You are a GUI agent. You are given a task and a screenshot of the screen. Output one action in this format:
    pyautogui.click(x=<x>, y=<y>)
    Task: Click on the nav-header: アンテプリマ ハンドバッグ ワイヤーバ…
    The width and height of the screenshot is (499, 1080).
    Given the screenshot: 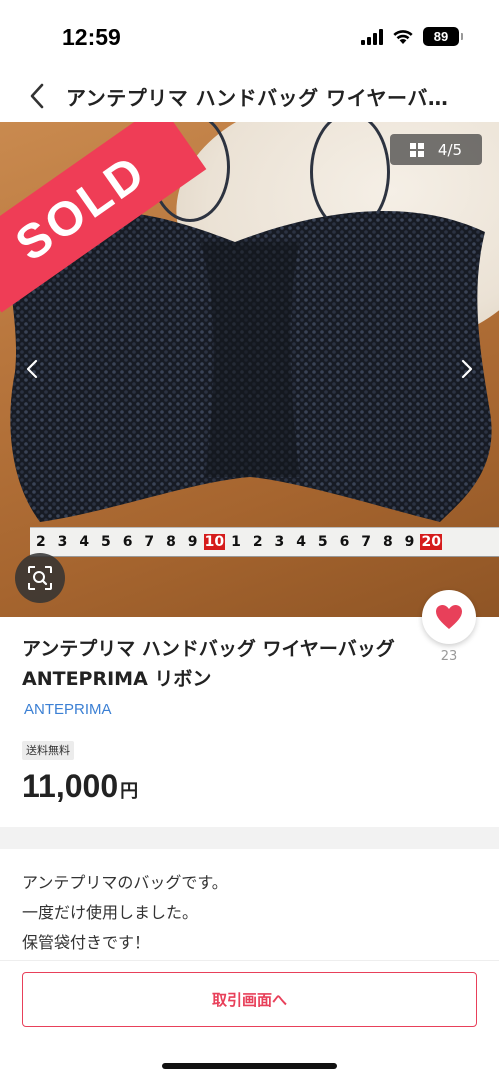 What is the action you would take?
    pyautogui.click(x=249, y=96)
    